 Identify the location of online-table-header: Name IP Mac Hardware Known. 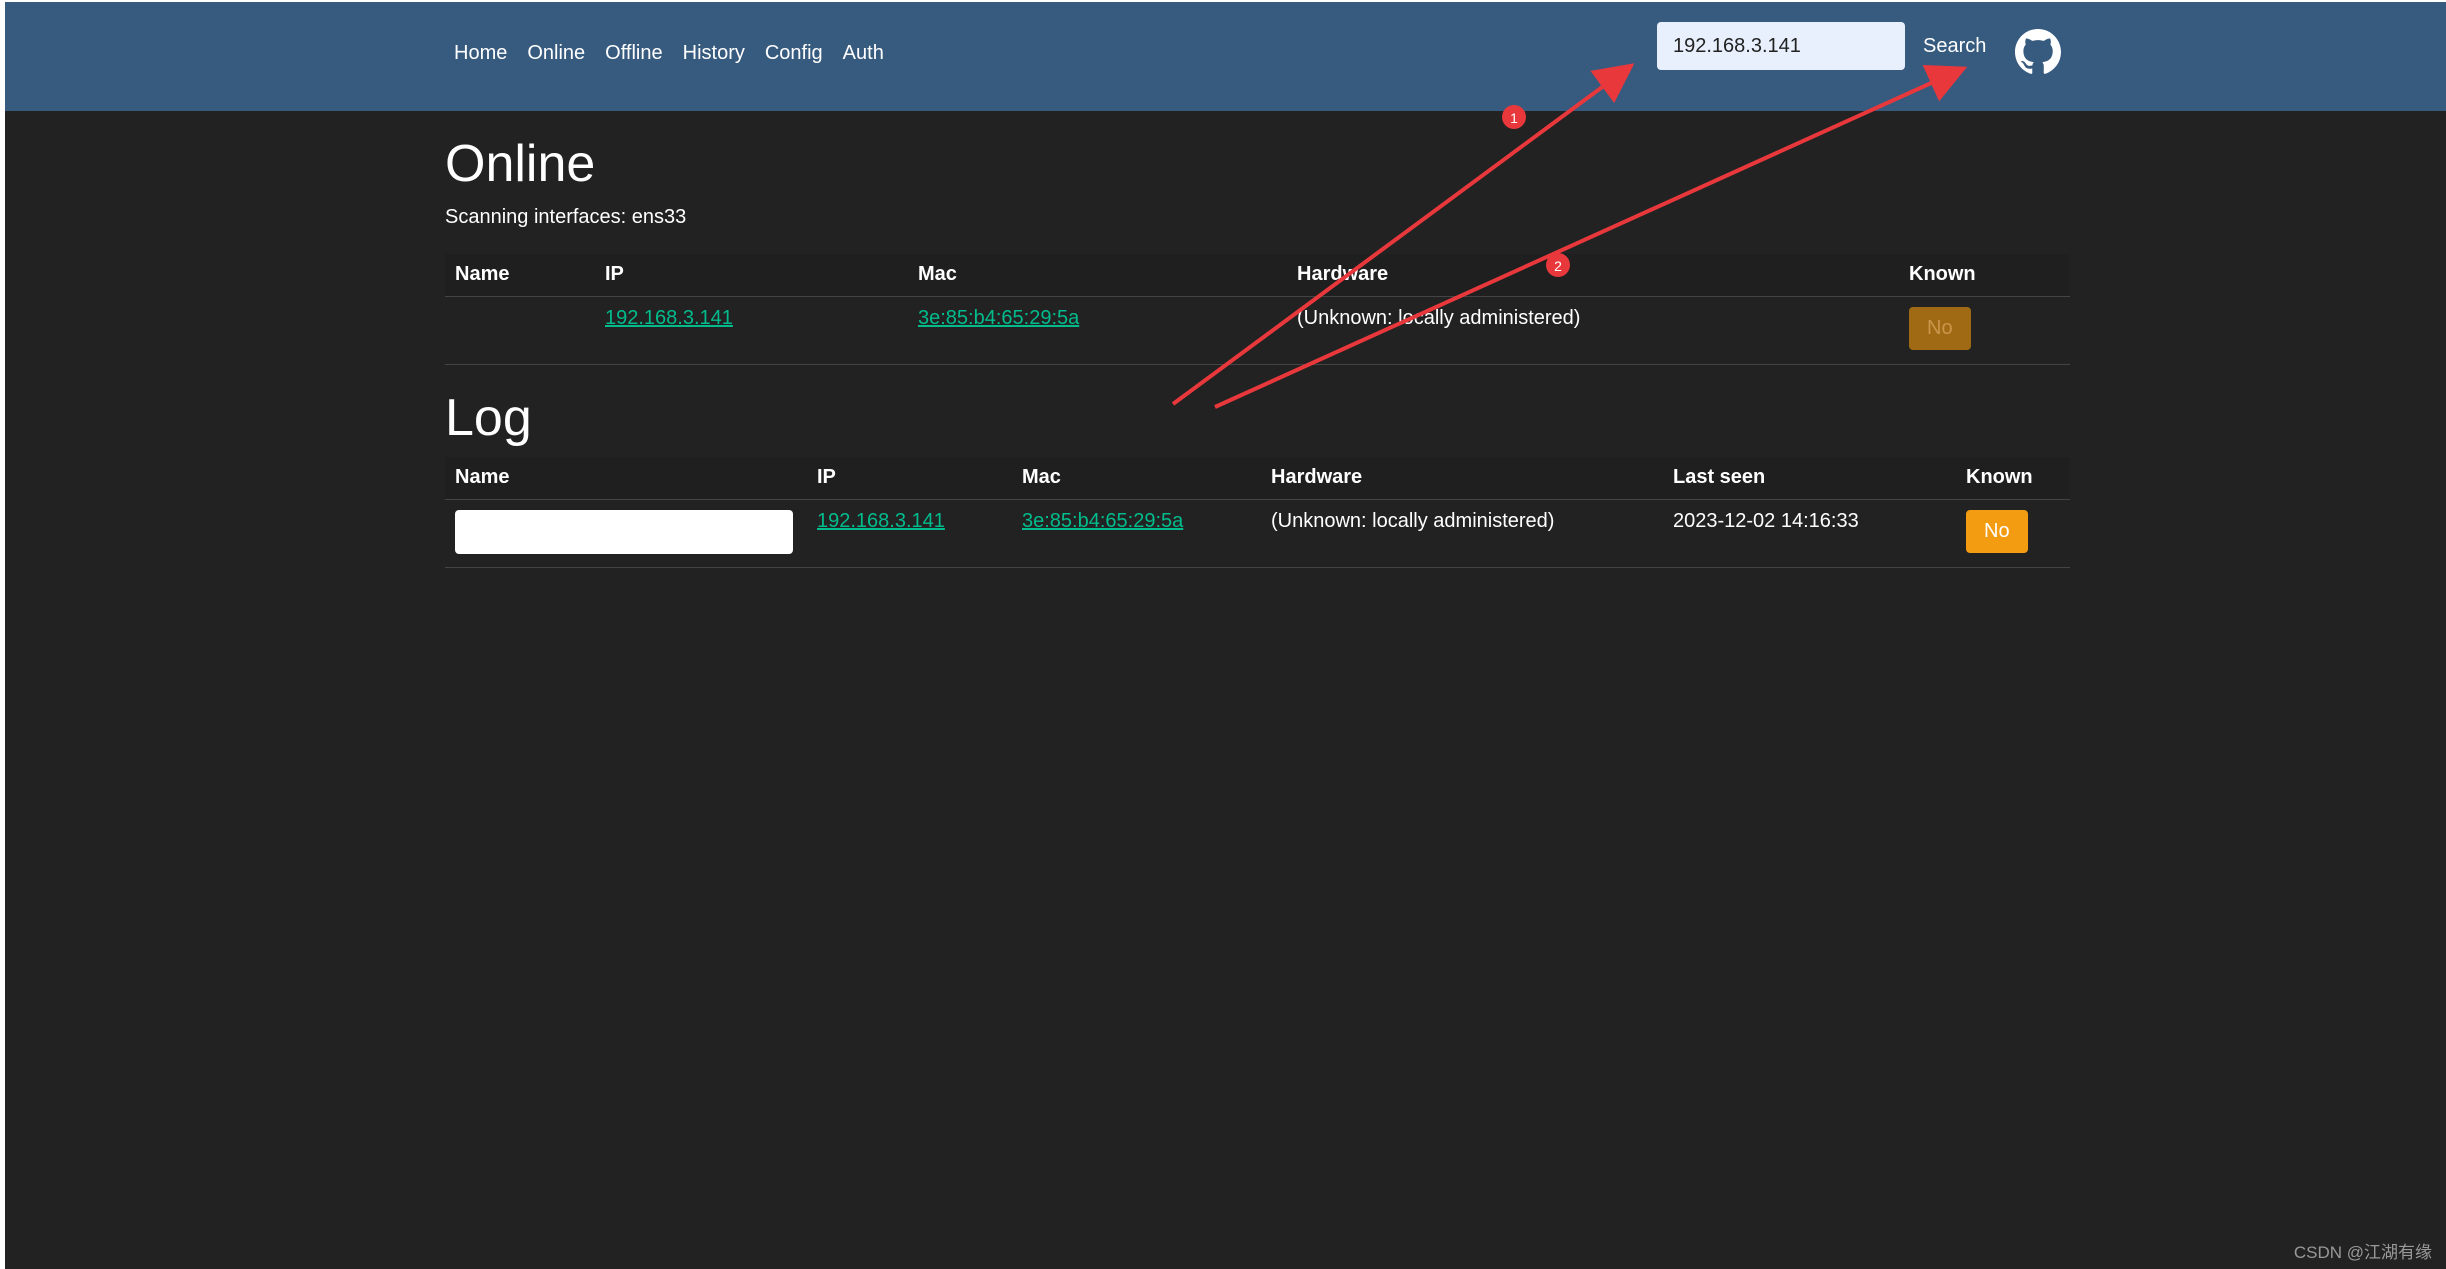
(1257, 275).